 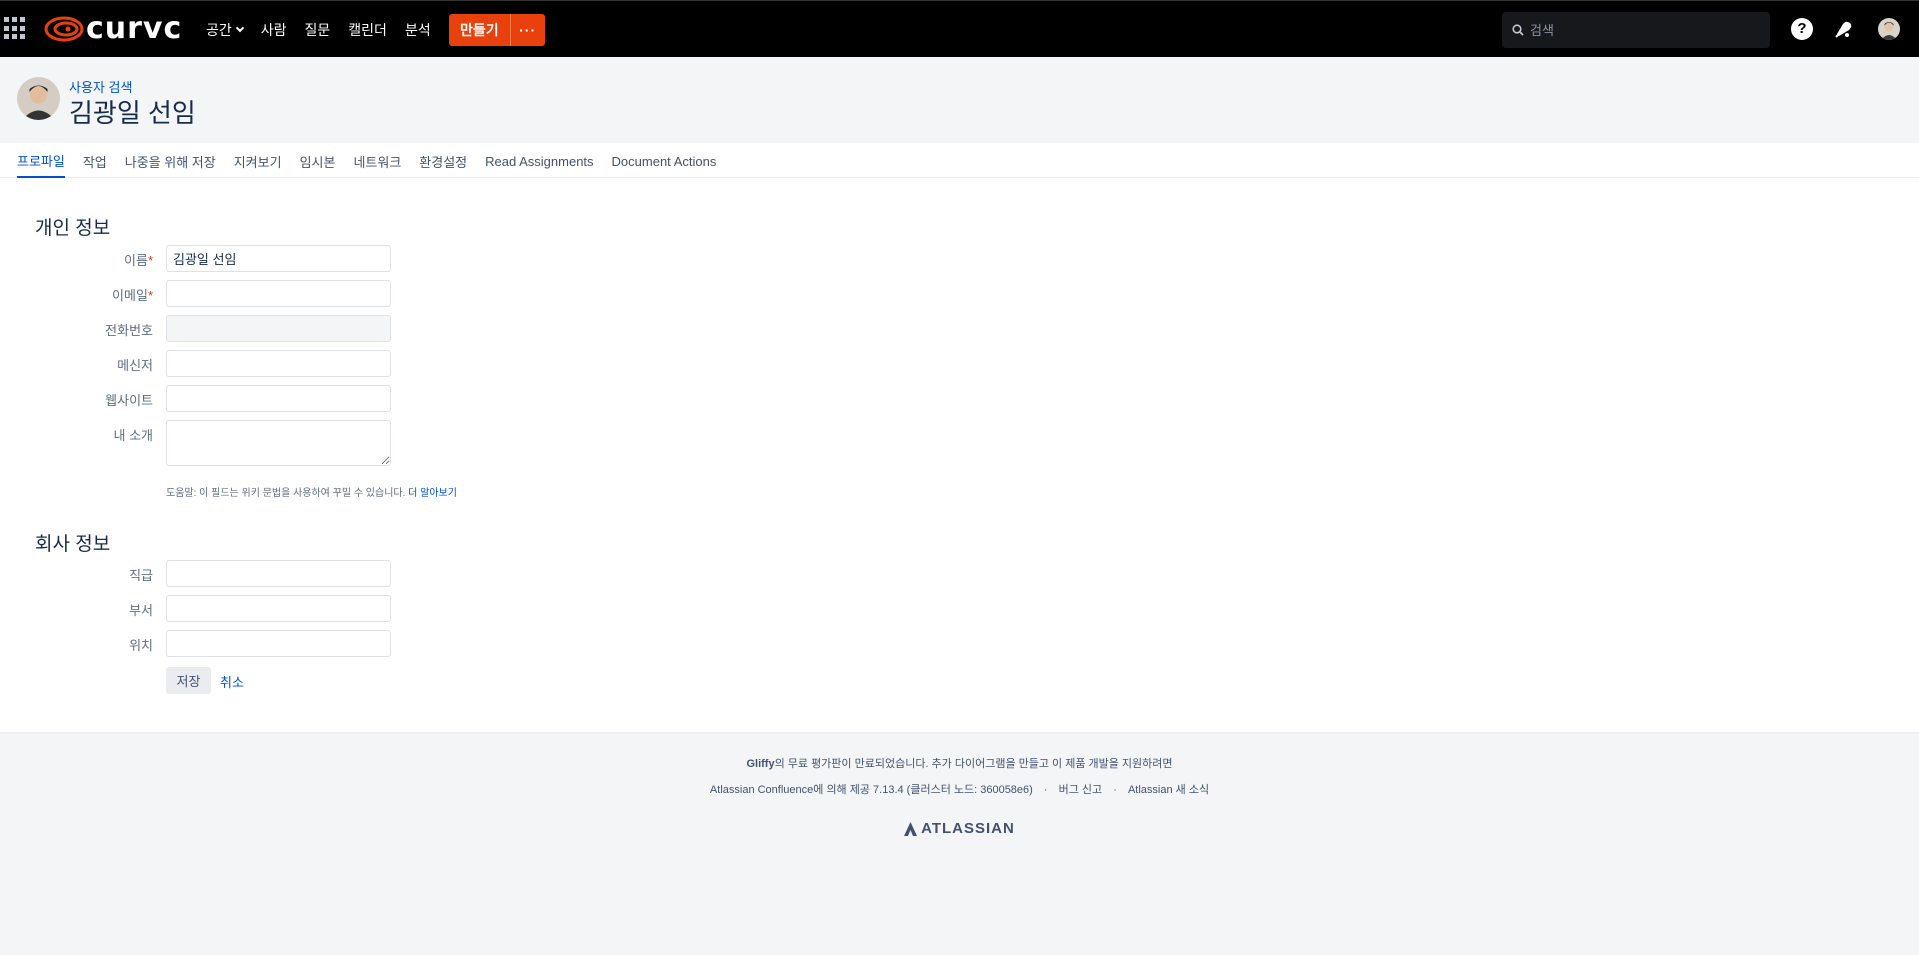 What do you see at coordinates (15, 28) in the screenshot?
I see `app-switcher-icon` at bounding box center [15, 28].